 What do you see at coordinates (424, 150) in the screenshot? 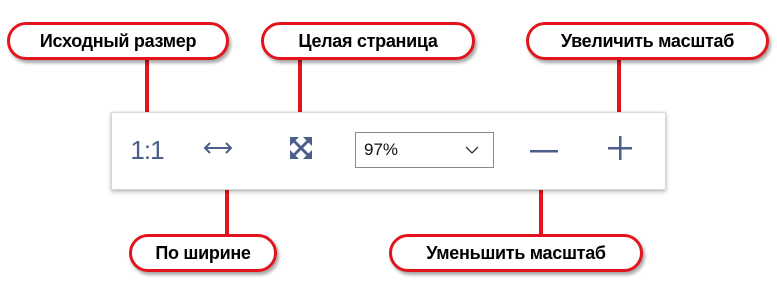
I see `zoom-level-select: 97%` at bounding box center [424, 150].